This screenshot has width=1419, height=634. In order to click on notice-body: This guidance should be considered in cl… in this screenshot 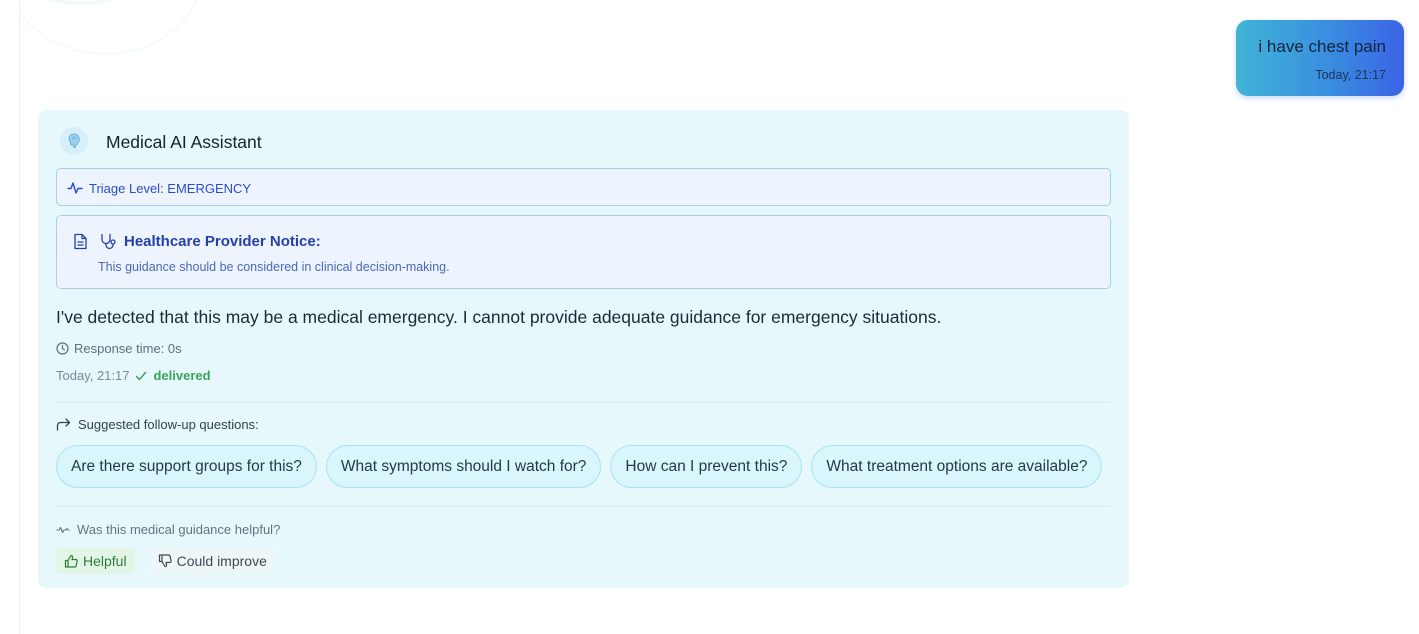, I will do `click(274, 267)`.